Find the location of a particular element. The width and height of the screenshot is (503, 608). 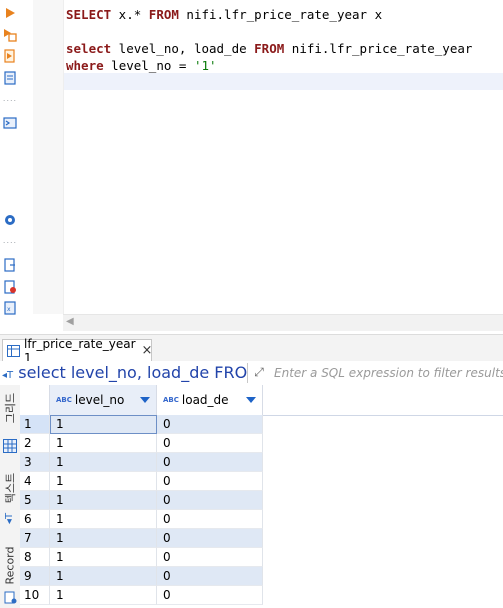

execute-statement-icon is located at coordinates (10, 13).